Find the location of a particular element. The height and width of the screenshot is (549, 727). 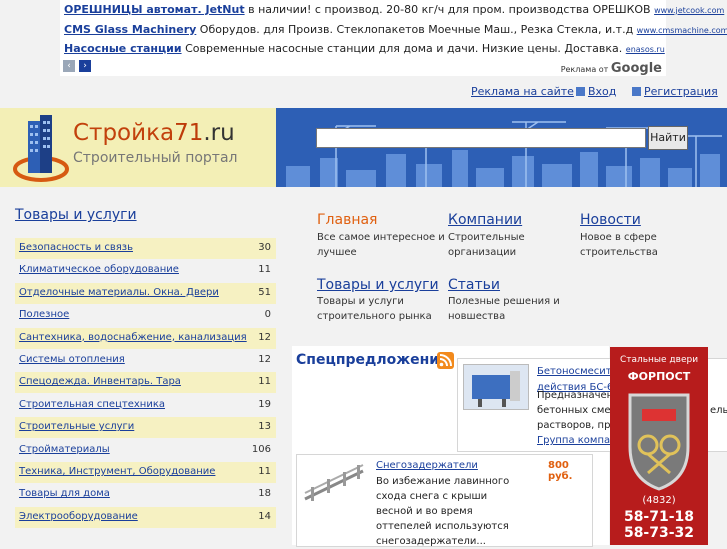

category-count: 14 is located at coordinates (264, 516).